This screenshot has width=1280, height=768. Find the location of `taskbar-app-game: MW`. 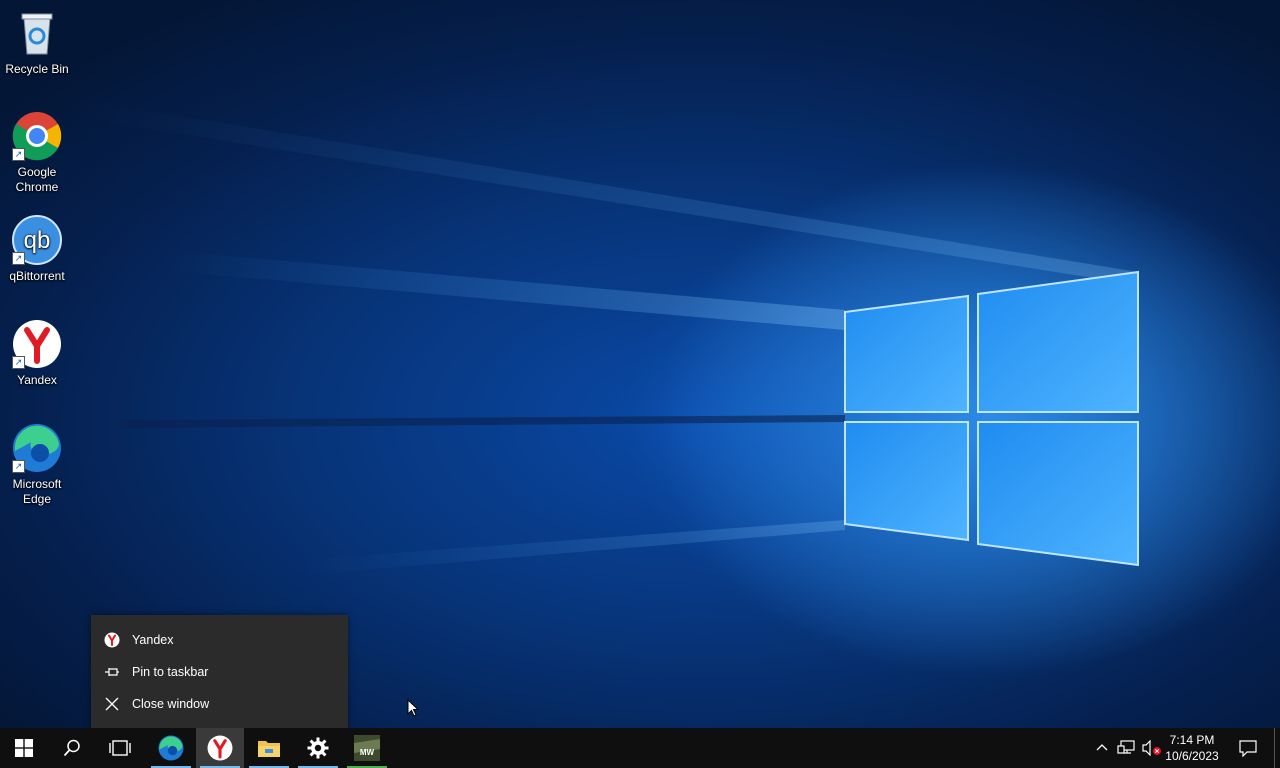

taskbar-app-game: MW is located at coordinates (367, 748).